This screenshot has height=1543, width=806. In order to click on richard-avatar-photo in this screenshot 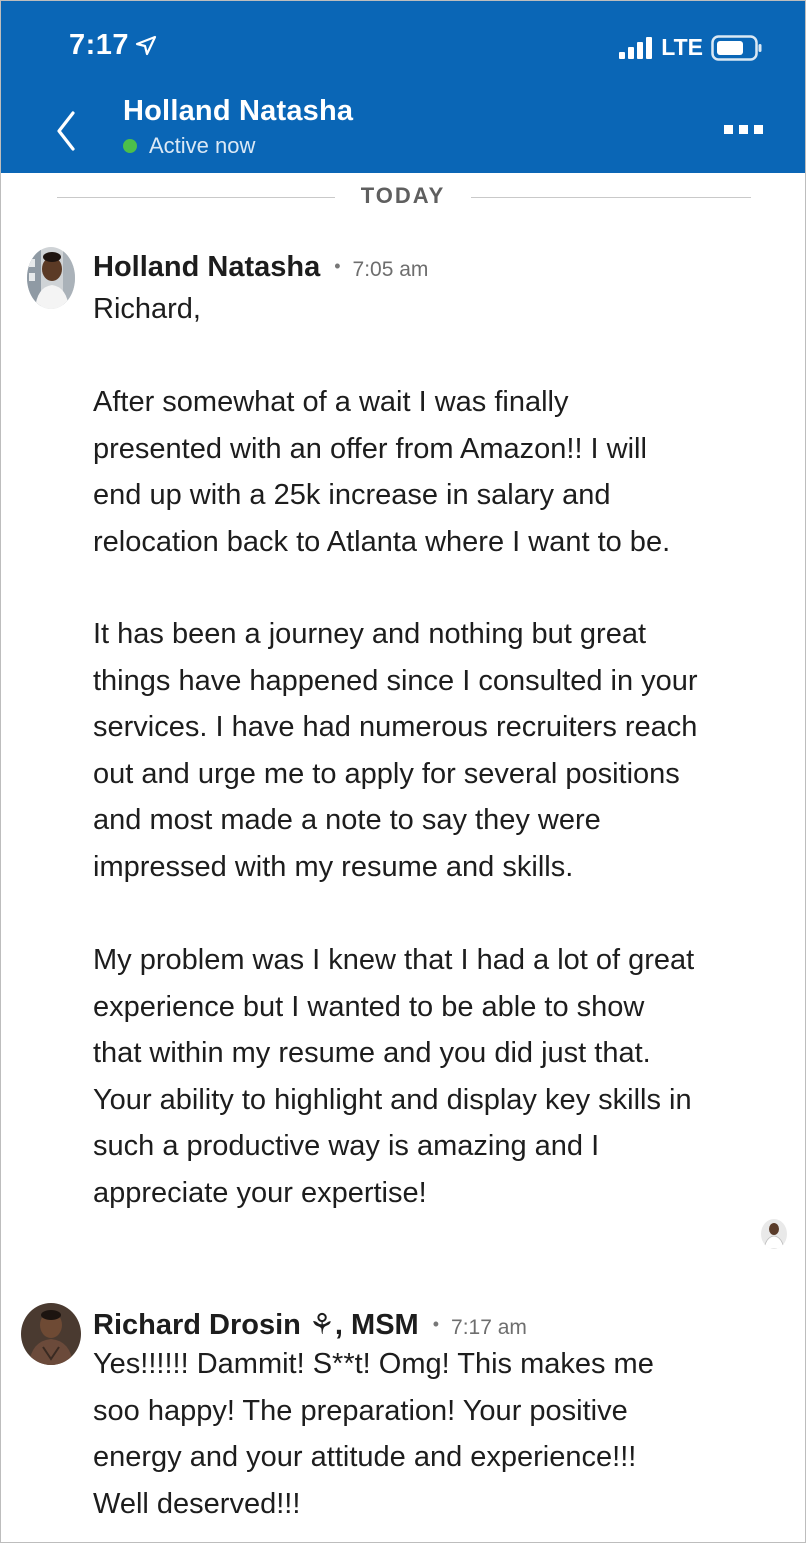, I will do `click(51, 1334)`.